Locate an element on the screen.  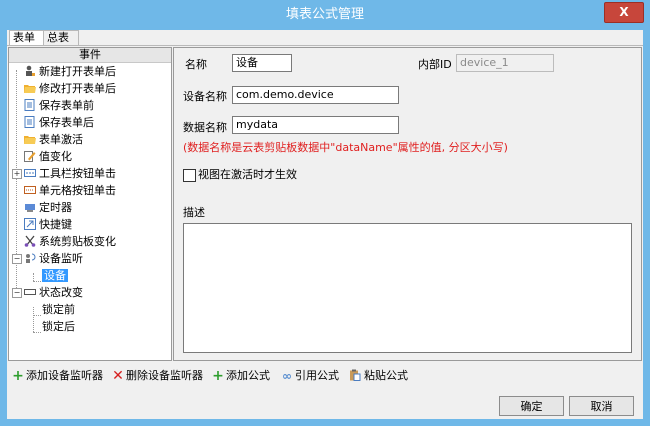
name-label: 名称 is located at coordinates (196, 64).